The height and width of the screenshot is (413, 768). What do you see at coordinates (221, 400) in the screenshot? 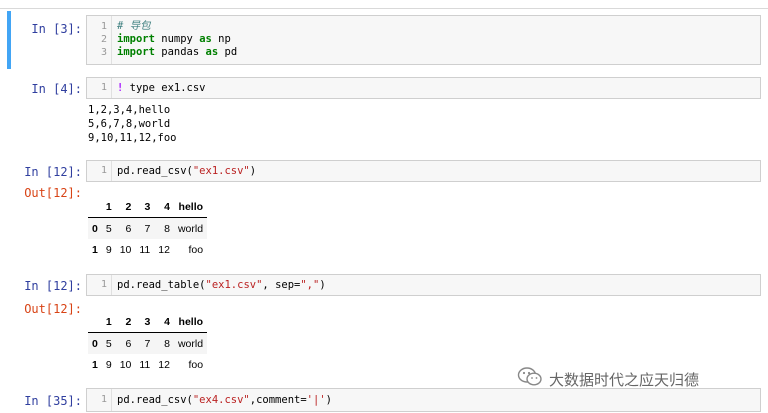
I see `string-literal: "ex4.csv"` at bounding box center [221, 400].